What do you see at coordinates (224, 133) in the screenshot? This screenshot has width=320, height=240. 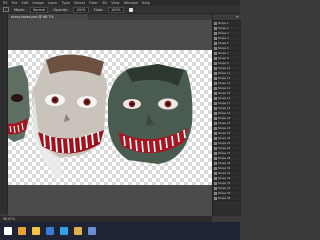 I see `layer-name: Shape 23` at bounding box center [224, 133].